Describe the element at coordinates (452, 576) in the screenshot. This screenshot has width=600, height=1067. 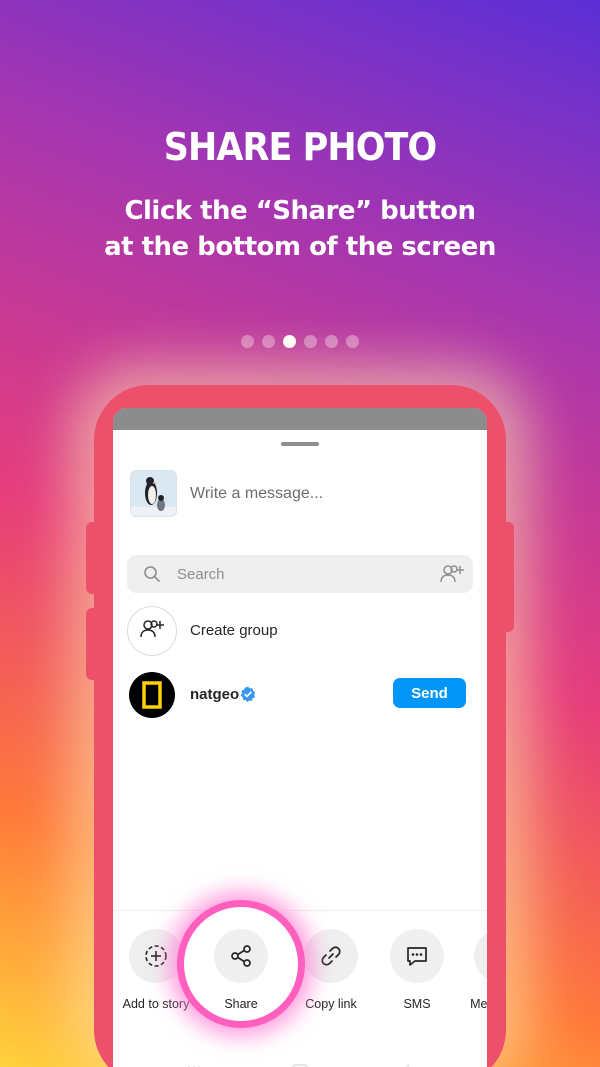
I see `add-people-icon` at that location.